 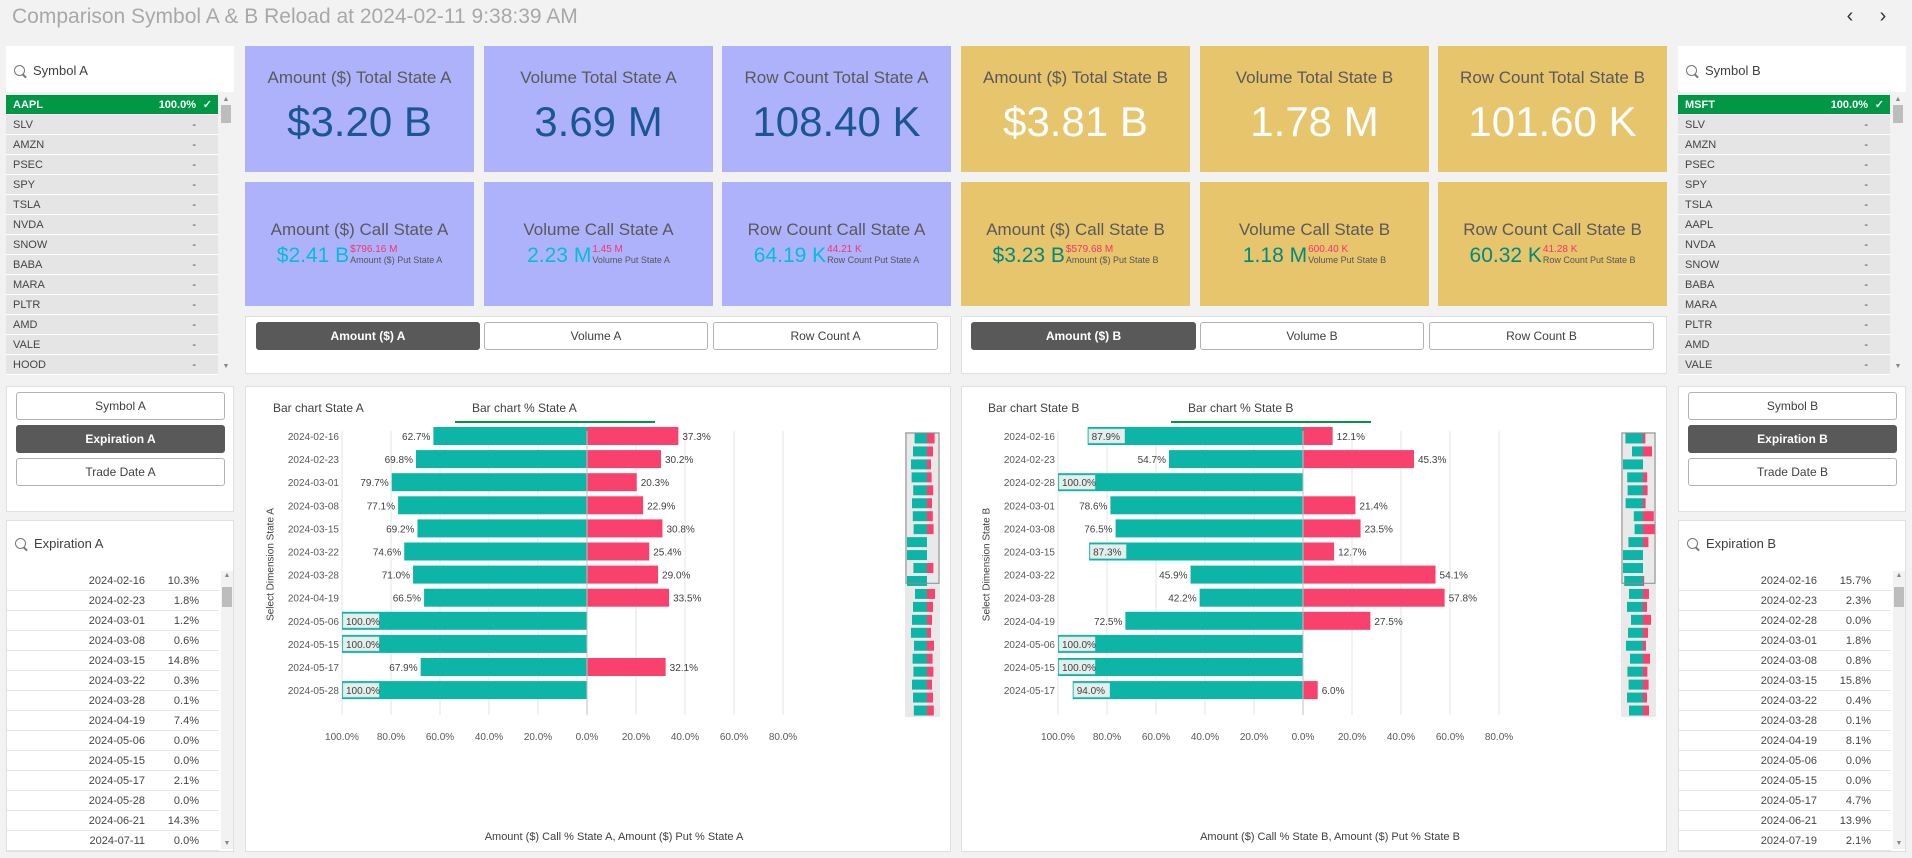 What do you see at coordinates (112, 165) in the screenshot?
I see `symbol-a-list-item: PSEC -` at bounding box center [112, 165].